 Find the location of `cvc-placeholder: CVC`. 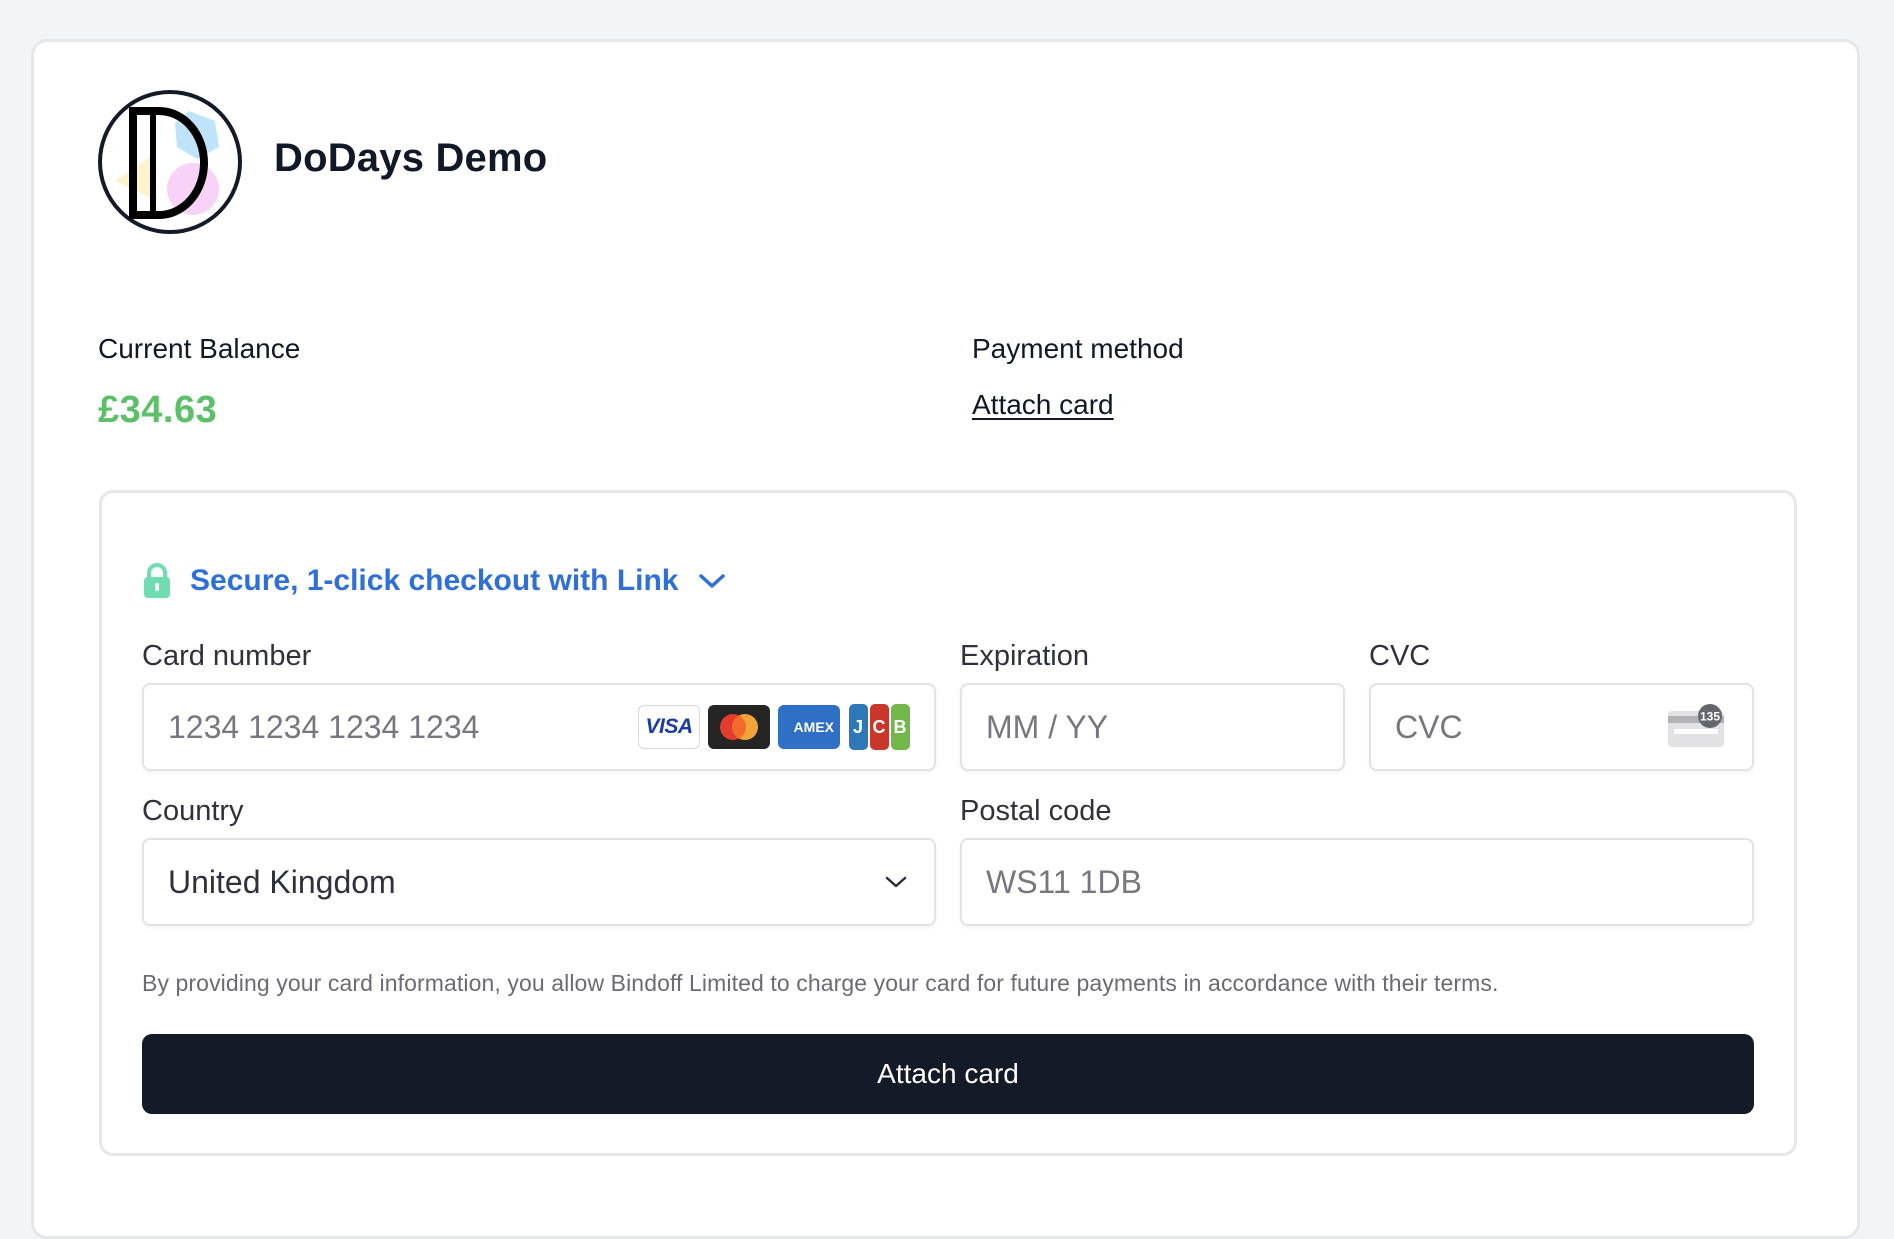

cvc-placeholder: CVC is located at coordinates (1429, 726).